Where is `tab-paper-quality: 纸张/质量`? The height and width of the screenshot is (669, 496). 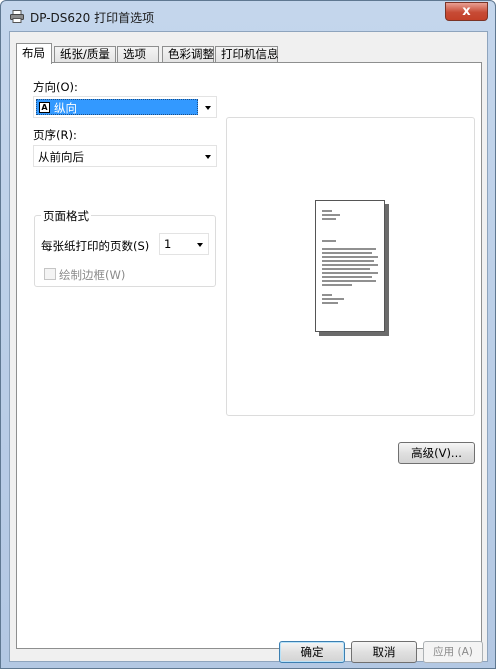
tab-paper-quality: 纸张/质量 is located at coordinates (85, 54).